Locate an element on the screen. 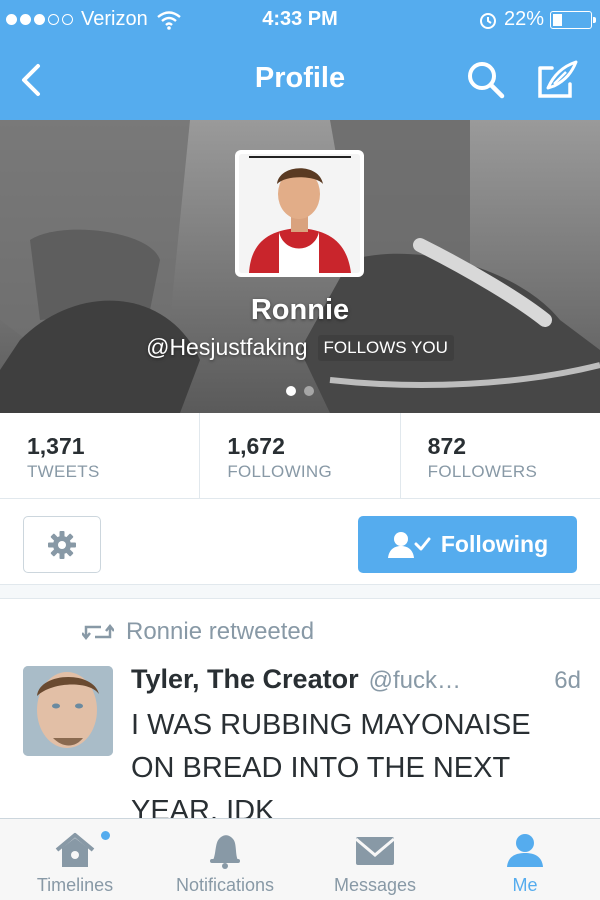  compose-tweet-icon is located at coordinates (556, 80).